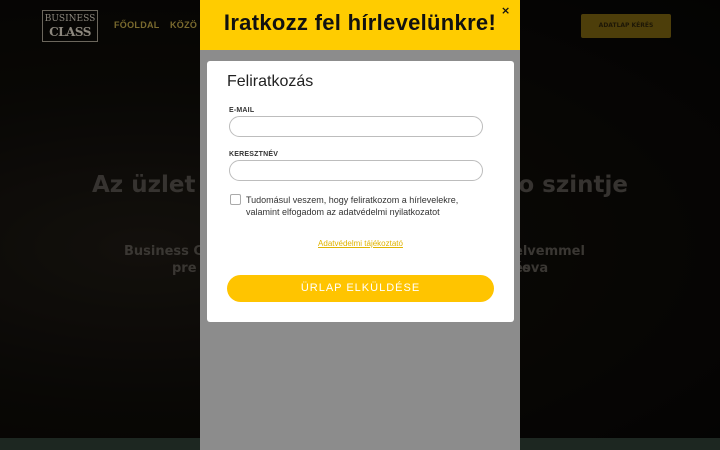  I want to click on first-name-label: KERESZTNÉV, so click(254, 154).